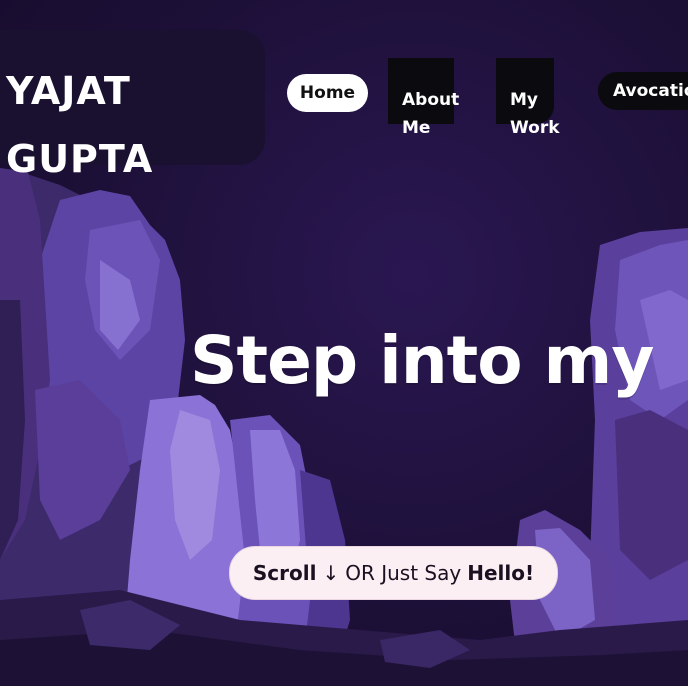  I want to click on cta-scroll-label: Scroll, so click(284, 573).